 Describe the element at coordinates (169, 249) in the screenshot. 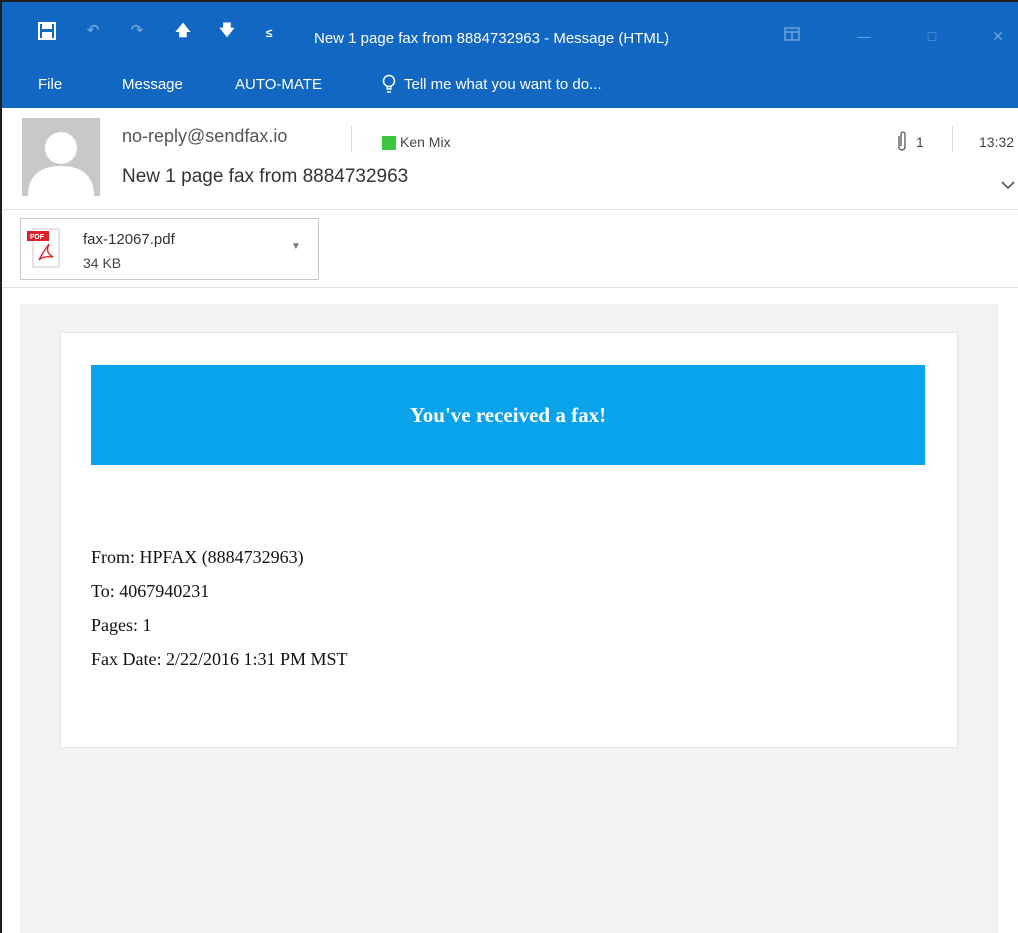

I see `attachment-item: PDF fax-12067.pdf 34 KB ▼` at that location.